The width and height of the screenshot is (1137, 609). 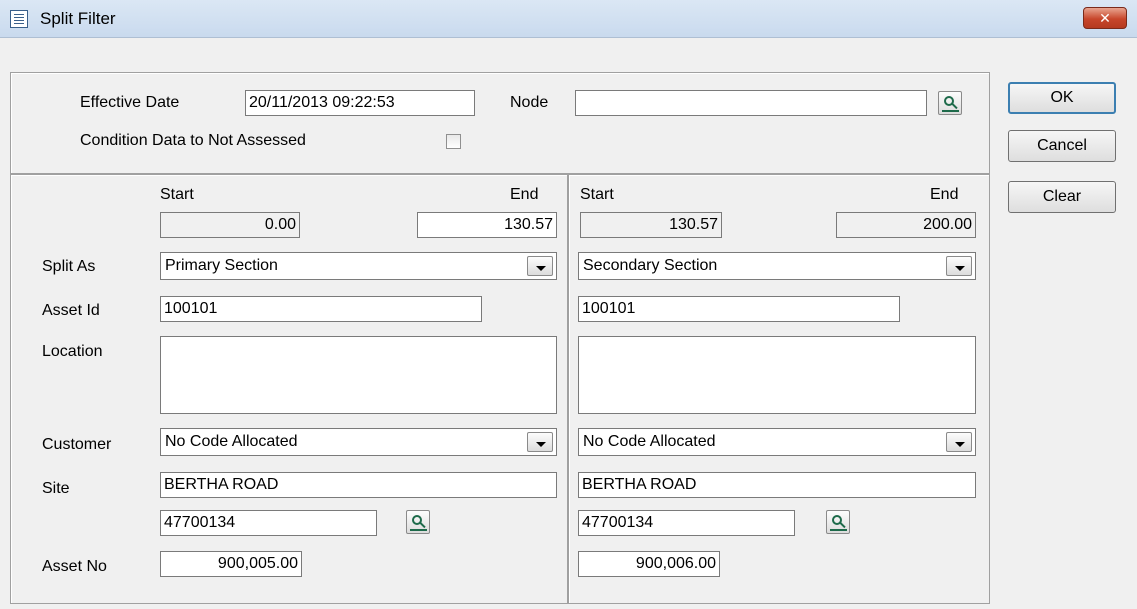 What do you see at coordinates (739, 309) in the screenshot?
I see `right-asset-id-field: 100101` at bounding box center [739, 309].